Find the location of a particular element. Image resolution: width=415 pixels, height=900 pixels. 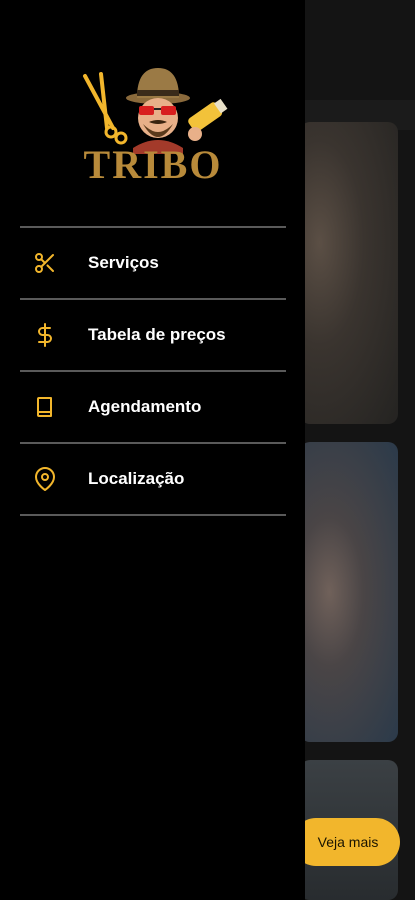

drawer-item-agendamento: Agendamento is located at coordinates (153, 407).